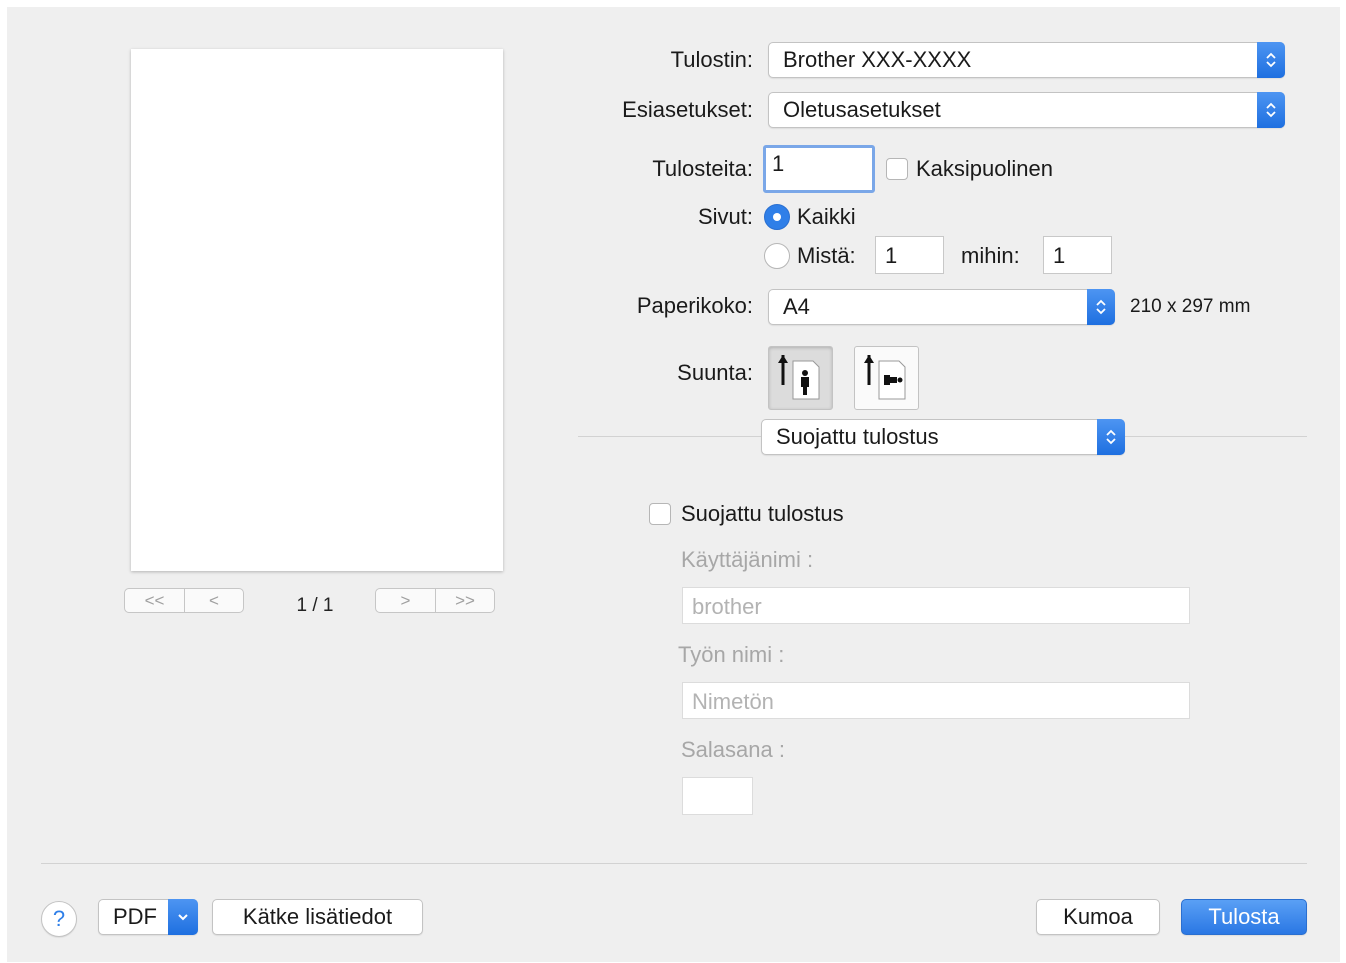 The image size is (1346, 963). What do you see at coordinates (317, 917) in the screenshot?
I see `hide-details-button: Kätke lisätiedot` at bounding box center [317, 917].